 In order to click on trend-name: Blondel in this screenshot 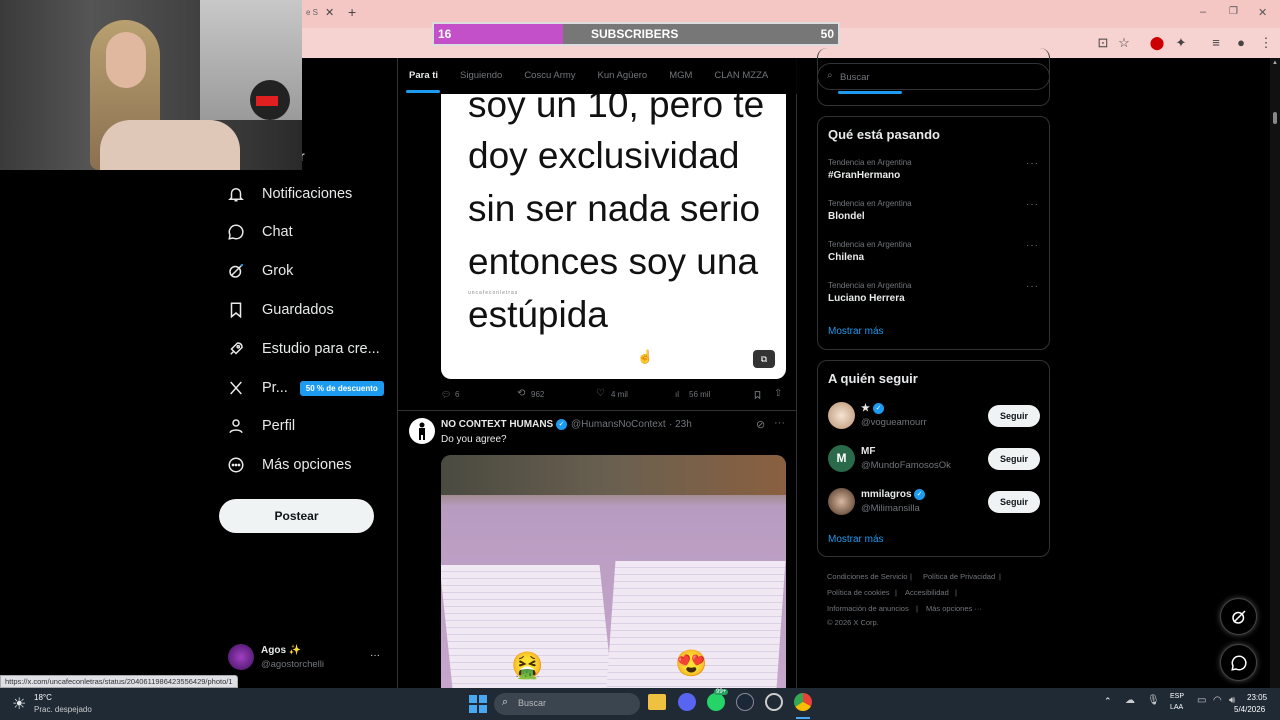, I will do `click(846, 216)`.